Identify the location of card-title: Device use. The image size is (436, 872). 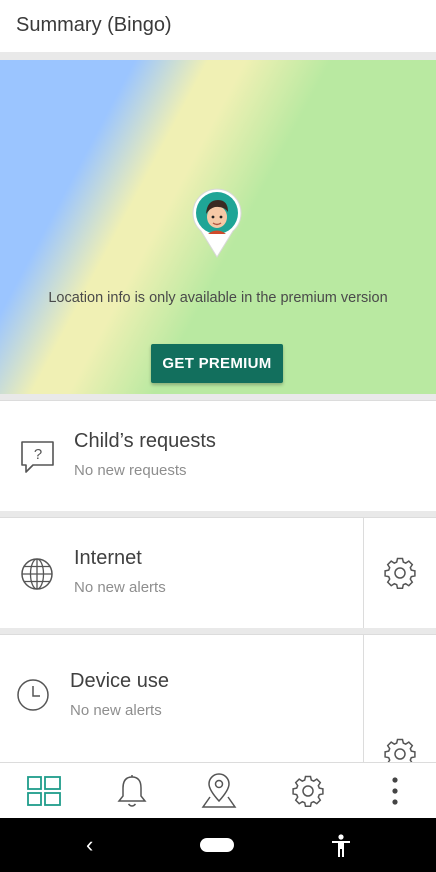
(119, 681).